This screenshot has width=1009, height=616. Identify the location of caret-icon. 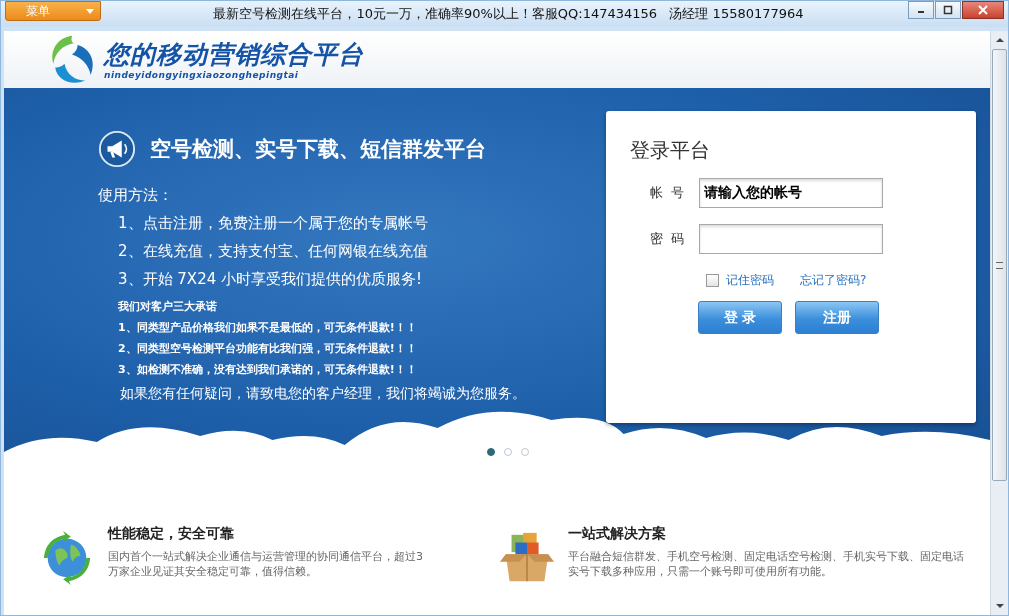
(90, 11).